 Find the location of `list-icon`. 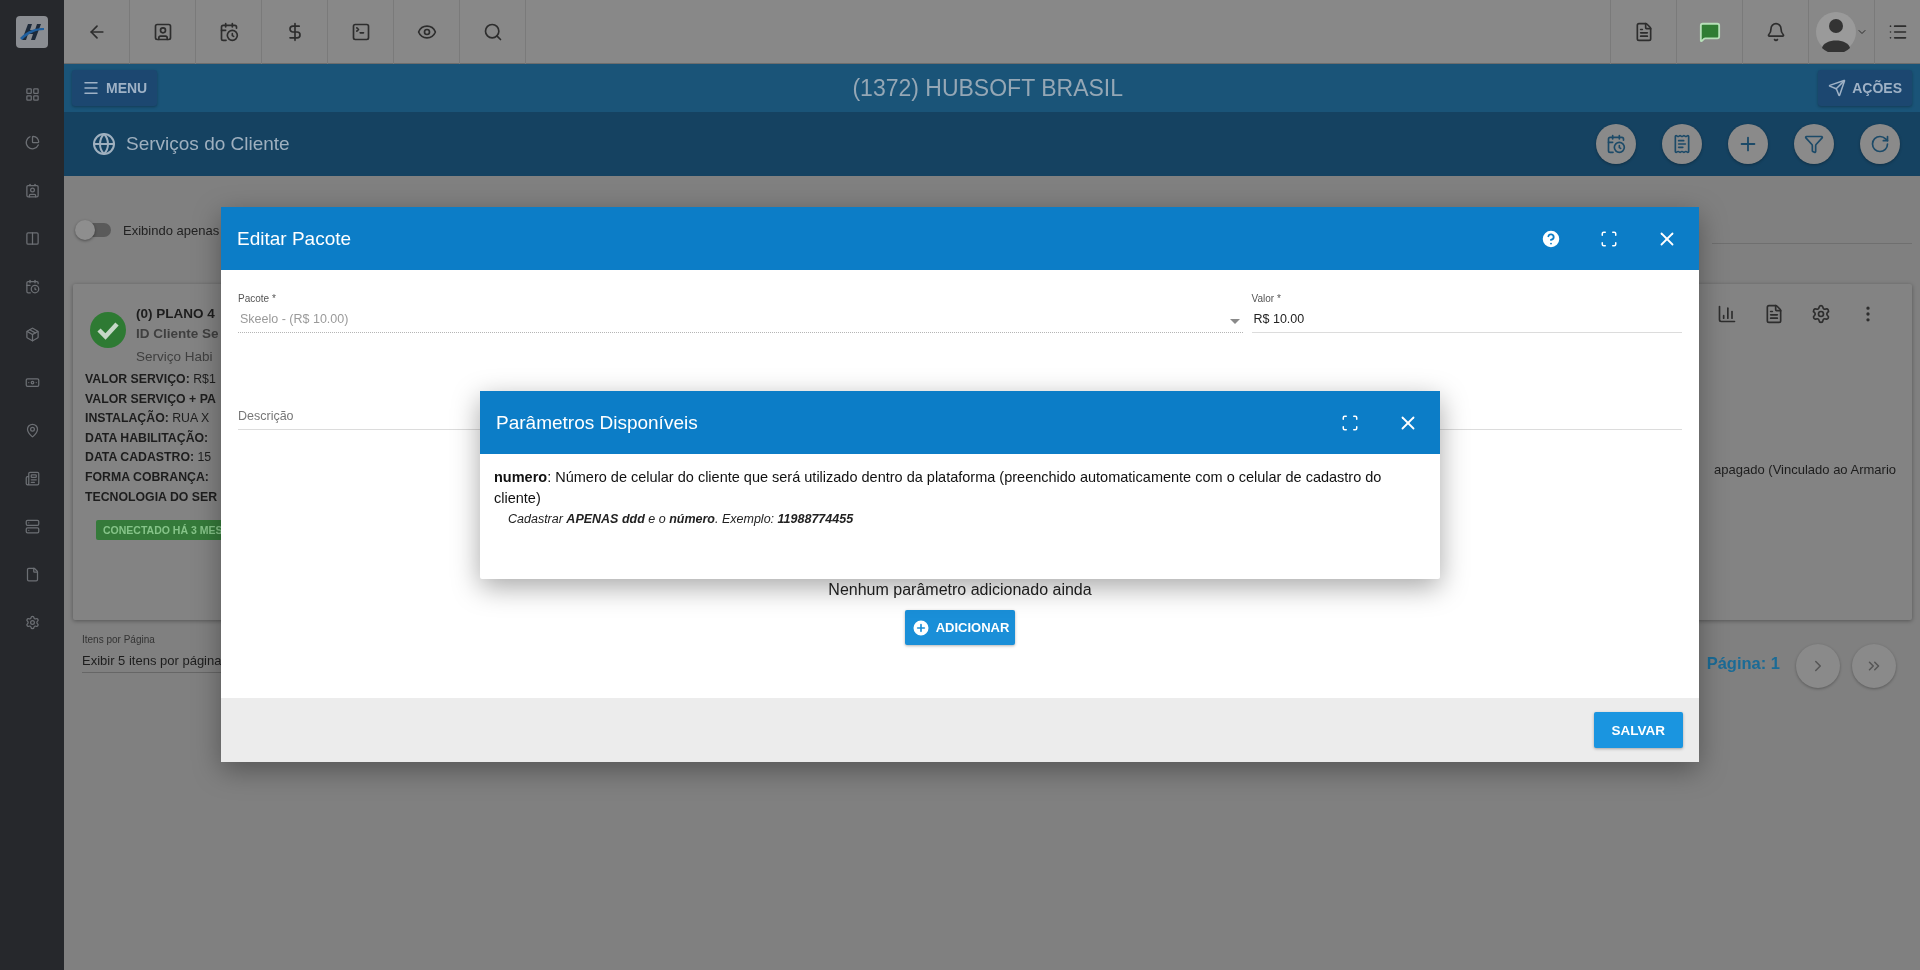

list-icon is located at coordinates (1897, 32).